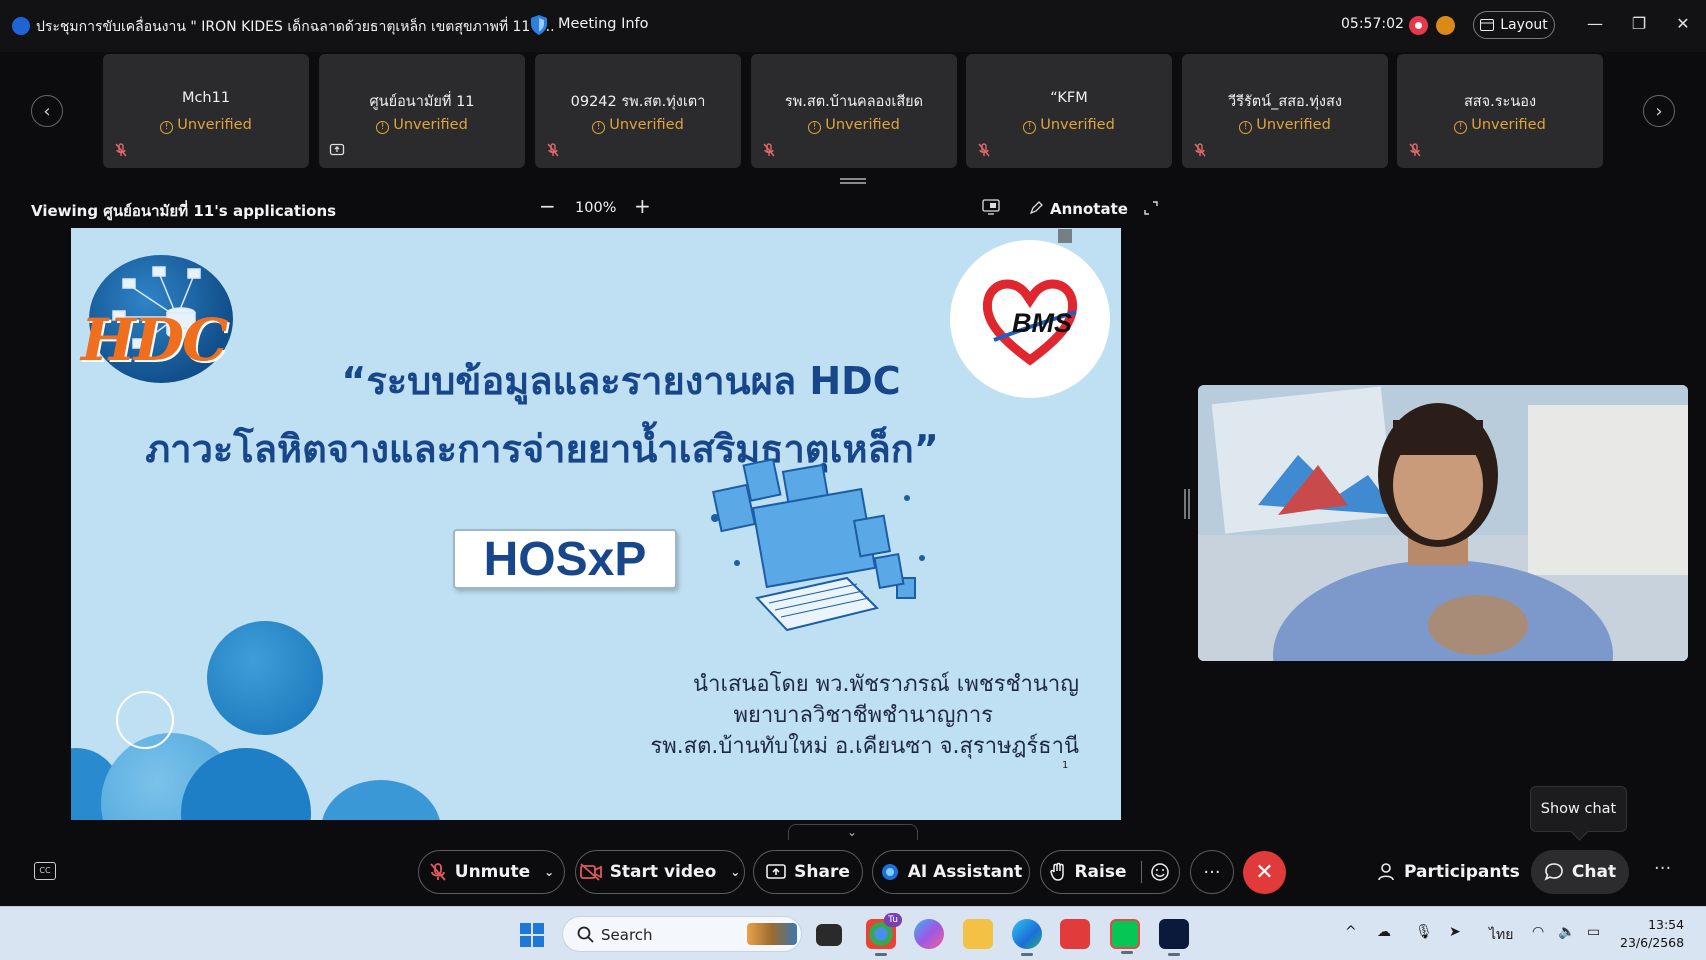  Describe the element at coordinates (884, 934) in the screenshot. I see `chrome-icon: Tu` at that location.